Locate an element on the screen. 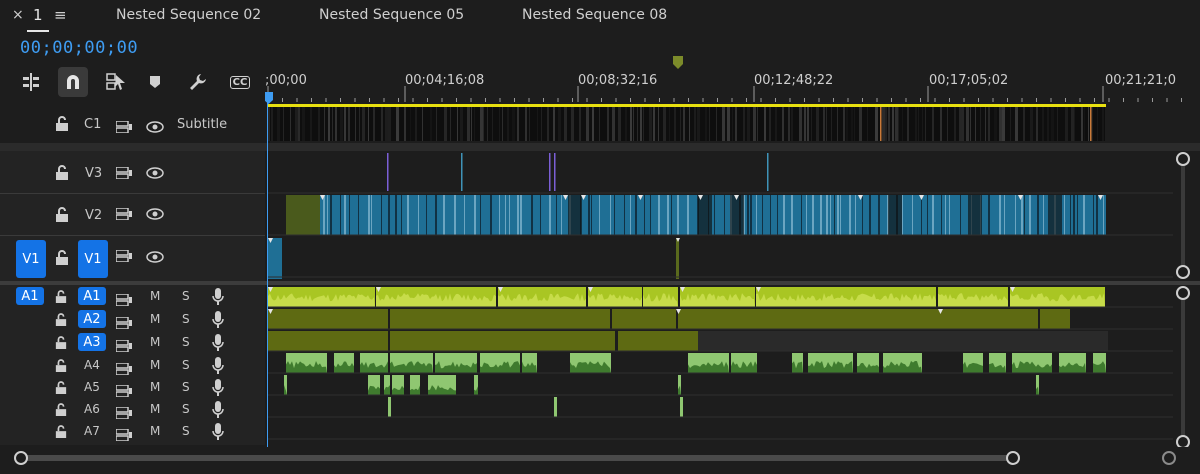 This screenshot has height=474, width=1200. tab-nested-sequence-05: Nested Sequence 05 is located at coordinates (391, 15).